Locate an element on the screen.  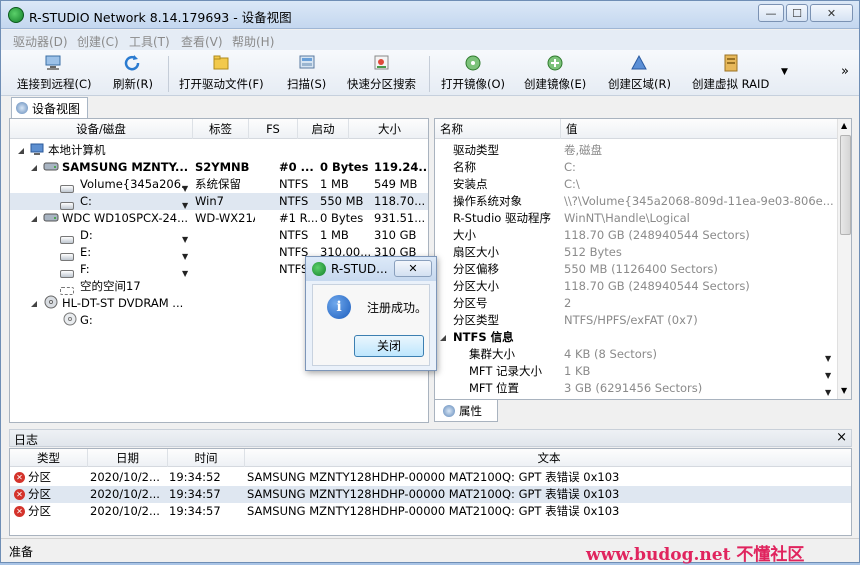
prop-row: 扇区大小 512 Bytes is located at coordinates (636, 252).